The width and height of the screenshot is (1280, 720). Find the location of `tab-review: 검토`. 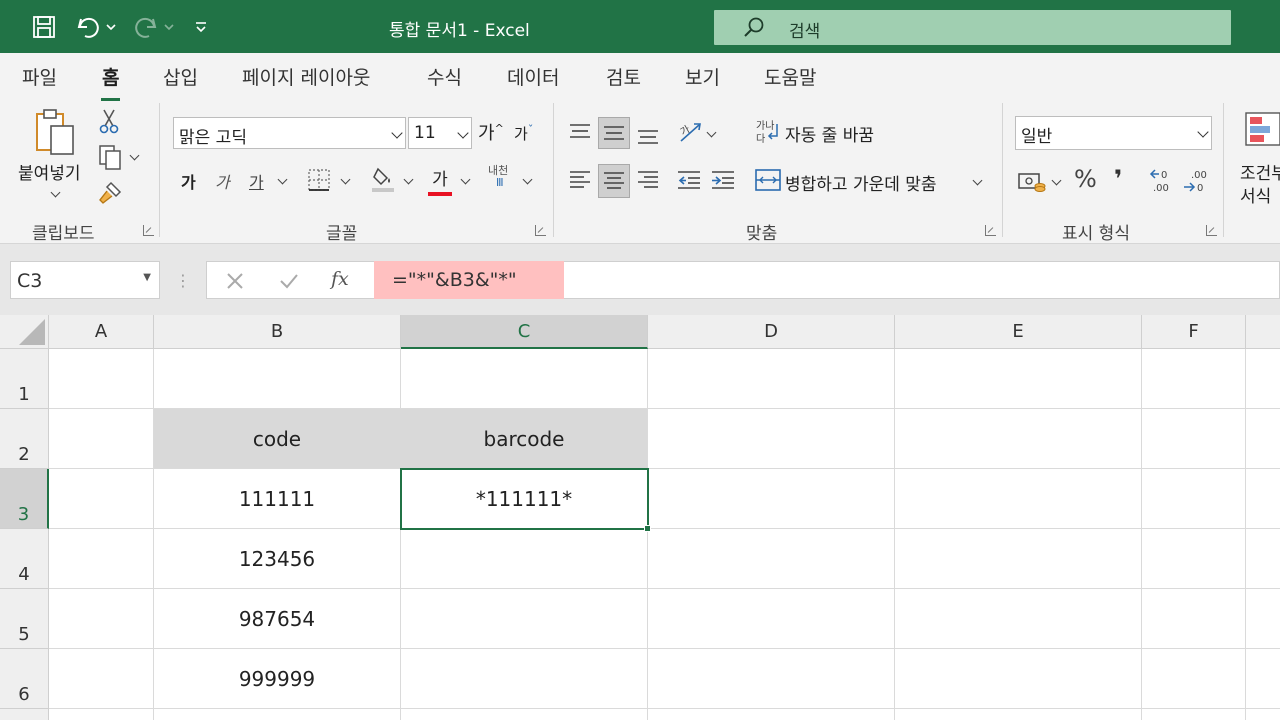

tab-review: 검토 is located at coordinates (623, 76).